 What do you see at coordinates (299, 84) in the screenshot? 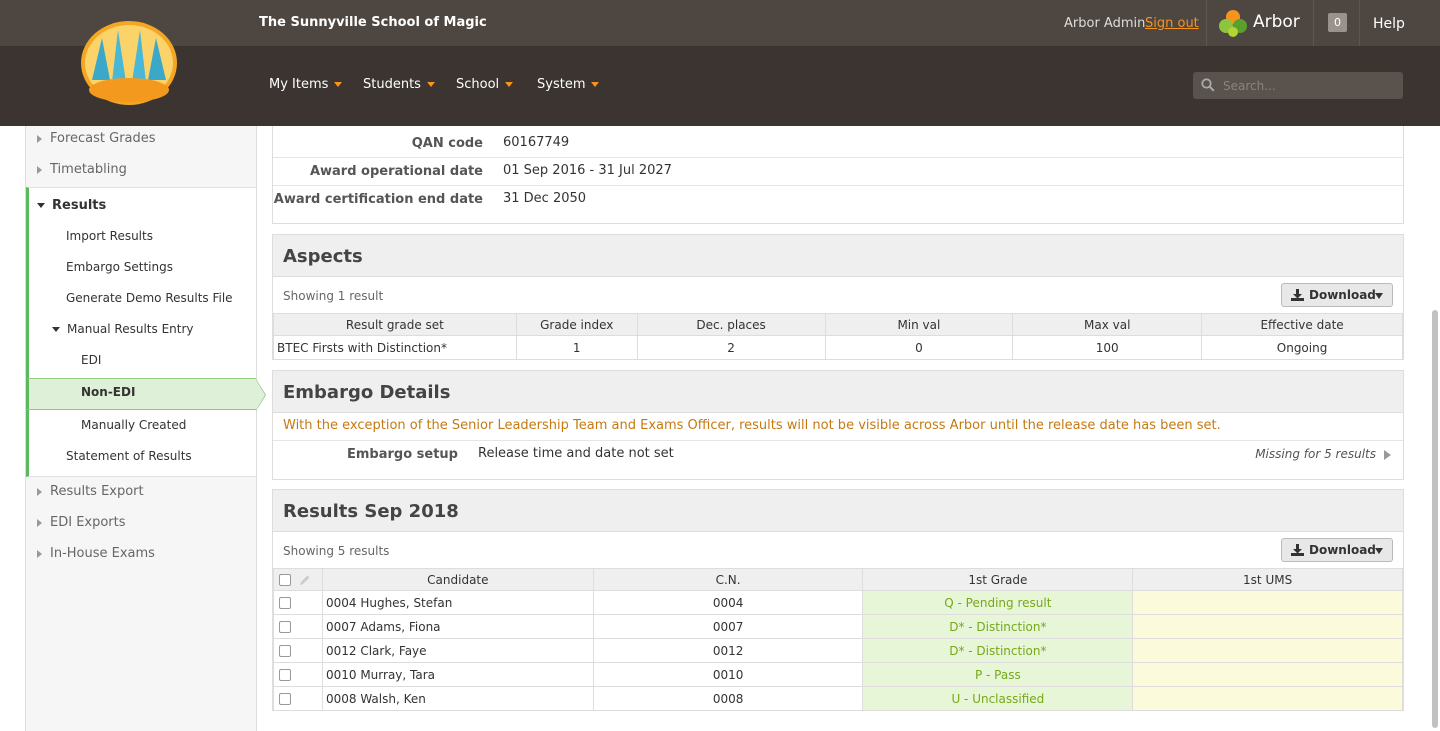
I see `nav-label: My Items` at bounding box center [299, 84].